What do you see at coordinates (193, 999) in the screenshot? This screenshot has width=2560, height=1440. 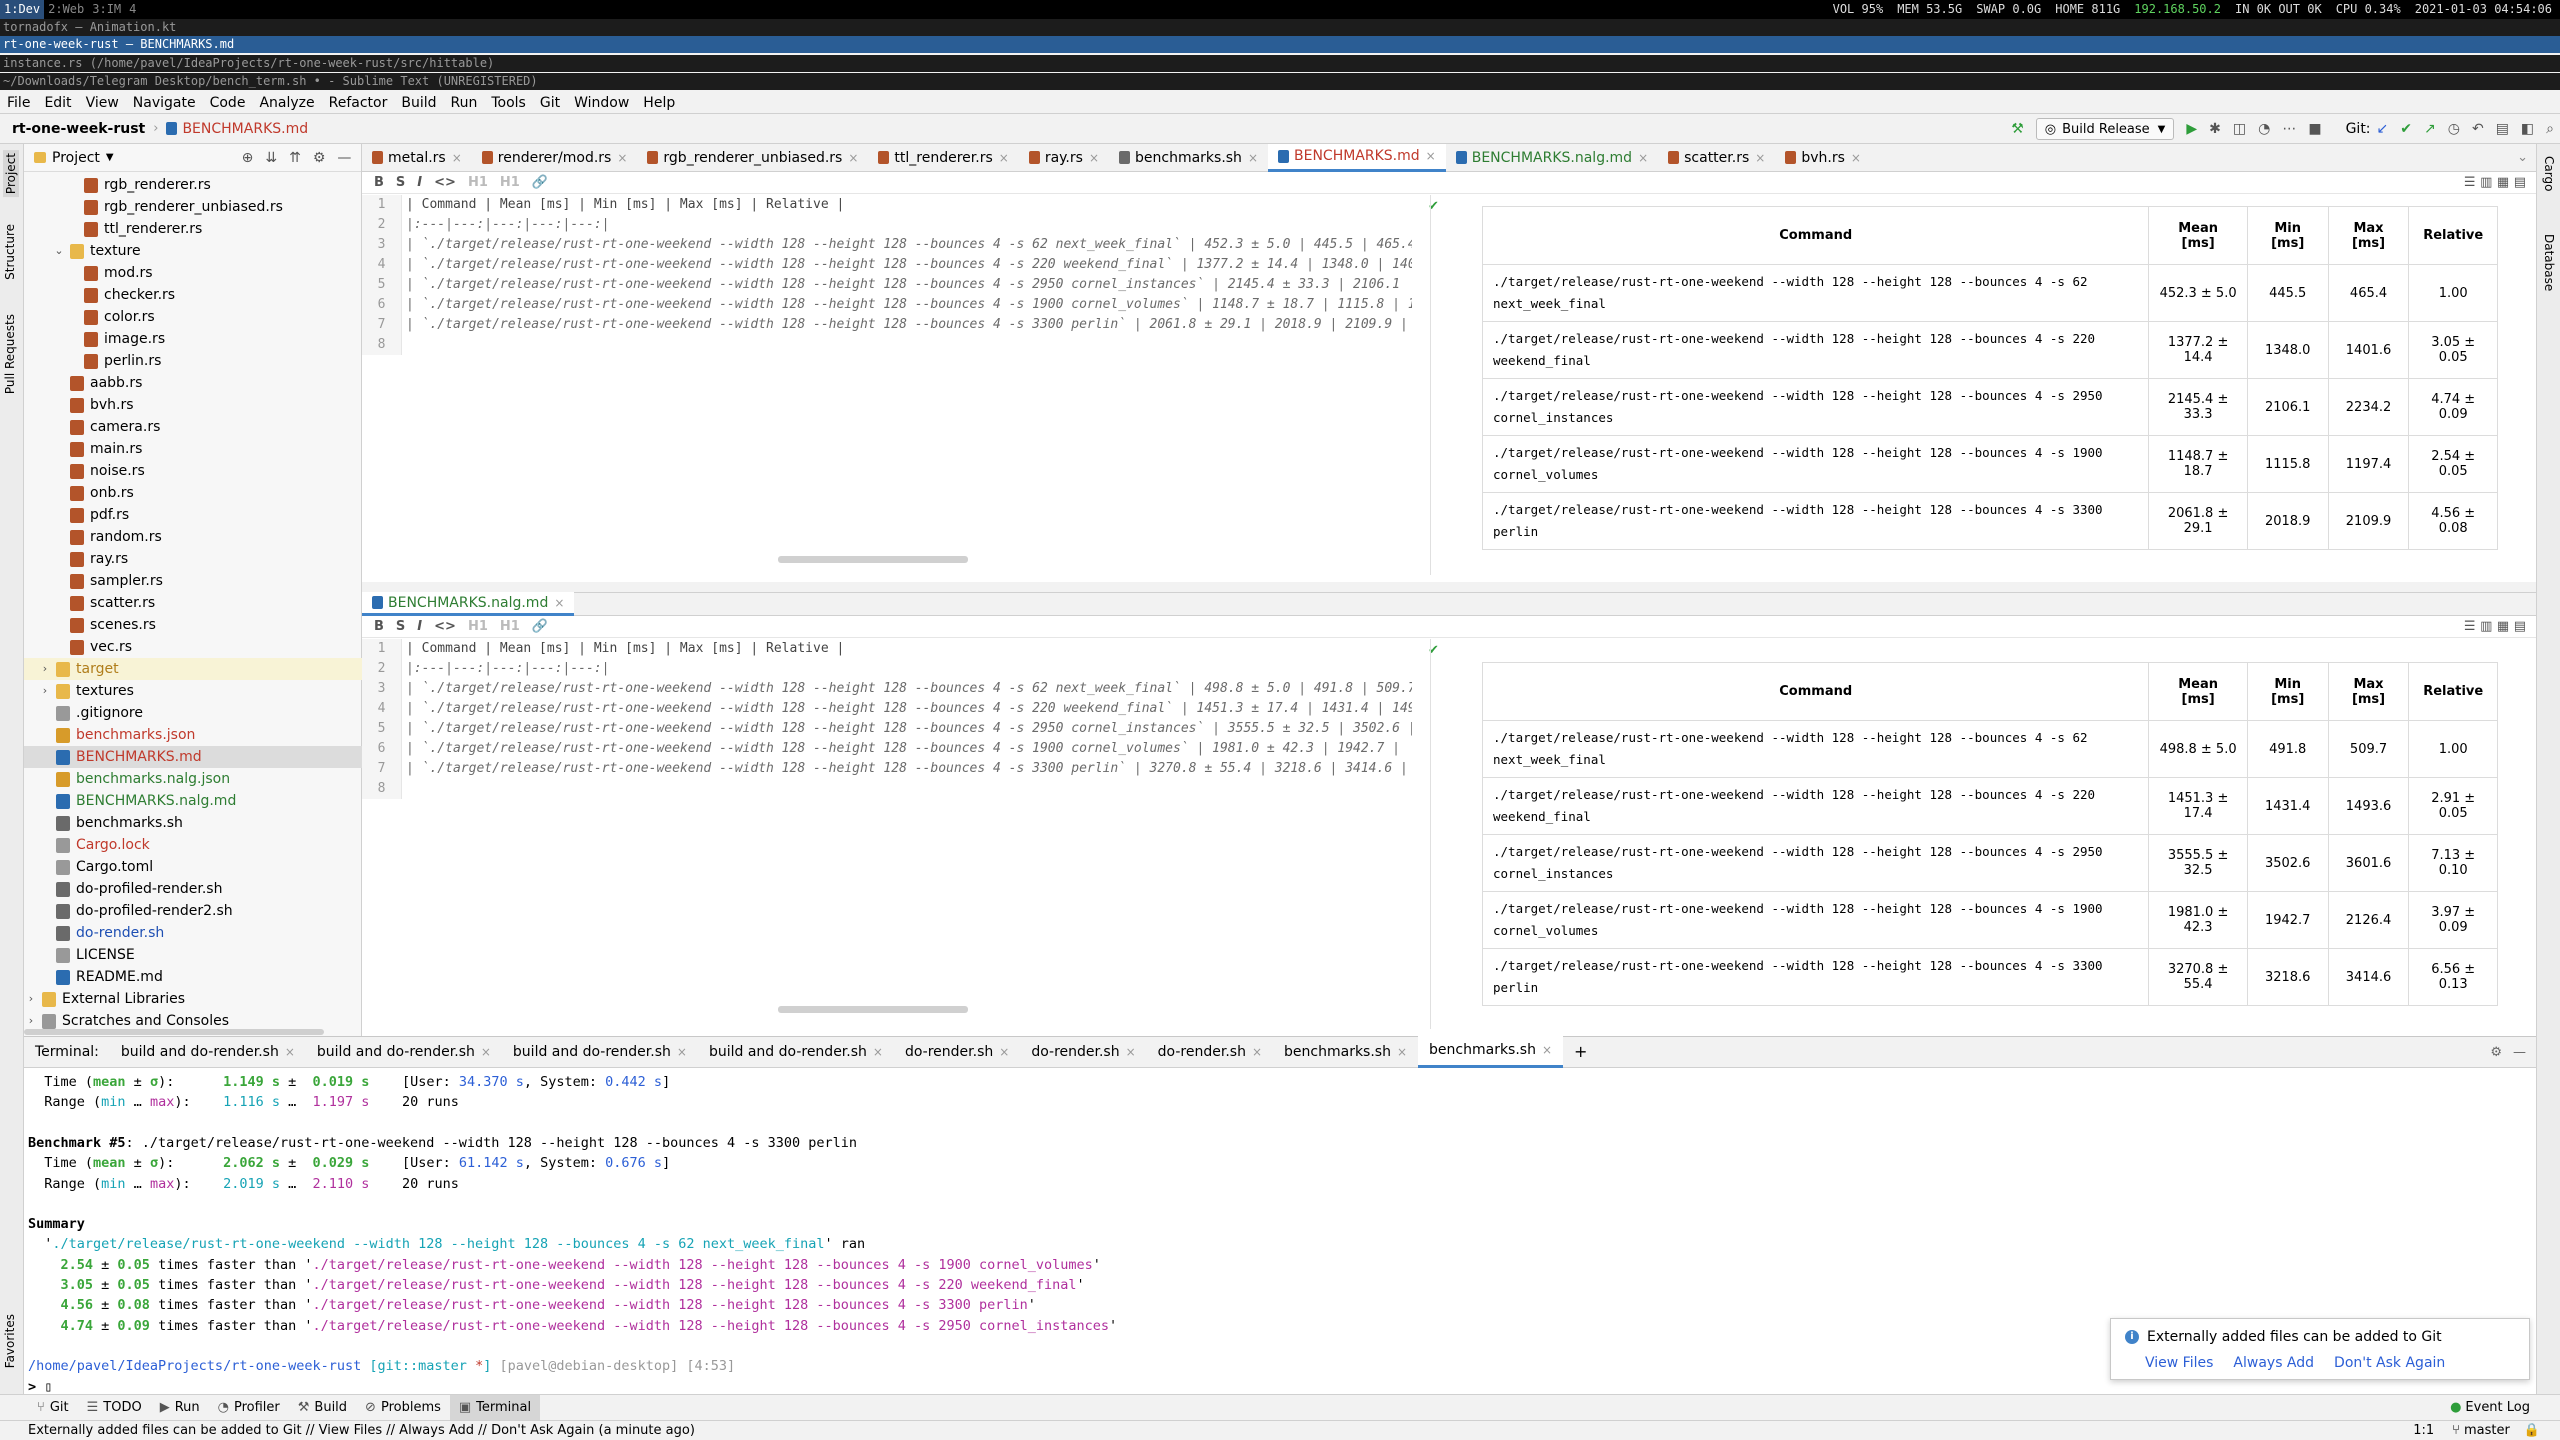 I see `tree-item: › External Libraries` at bounding box center [193, 999].